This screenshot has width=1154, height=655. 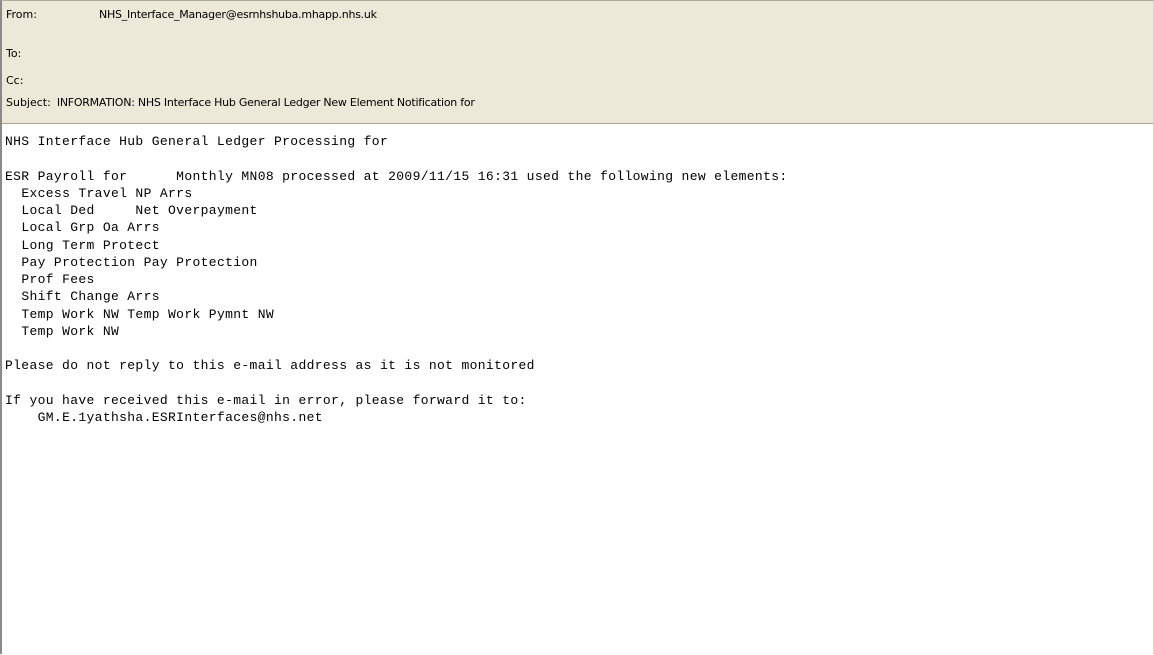 What do you see at coordinates (21, 14) in the screenshot?
I see `from-label: From:` at bounding box center [21, 14].